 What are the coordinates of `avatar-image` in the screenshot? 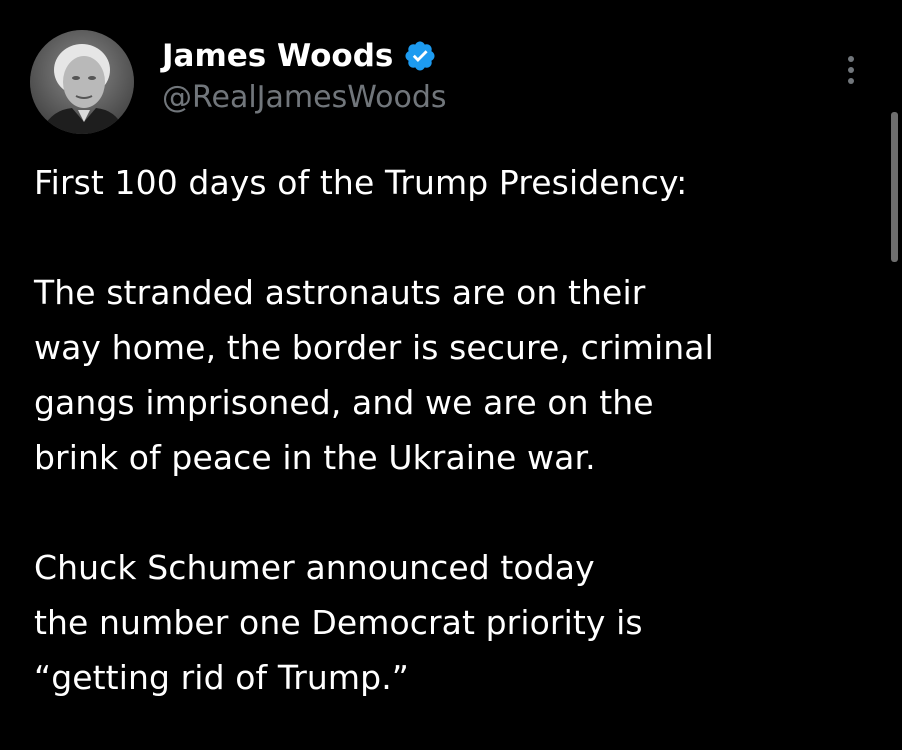 It's located at (82, 82).